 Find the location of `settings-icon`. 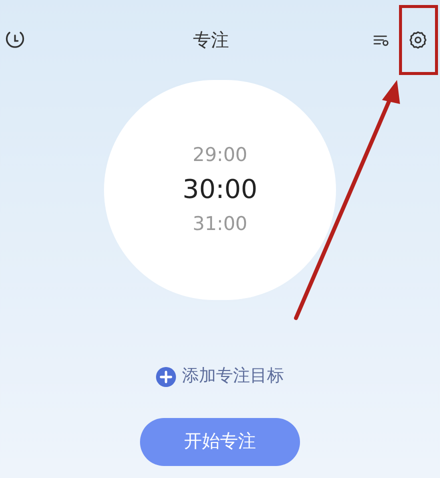

settings-icon is located at coordinates (418, 40).